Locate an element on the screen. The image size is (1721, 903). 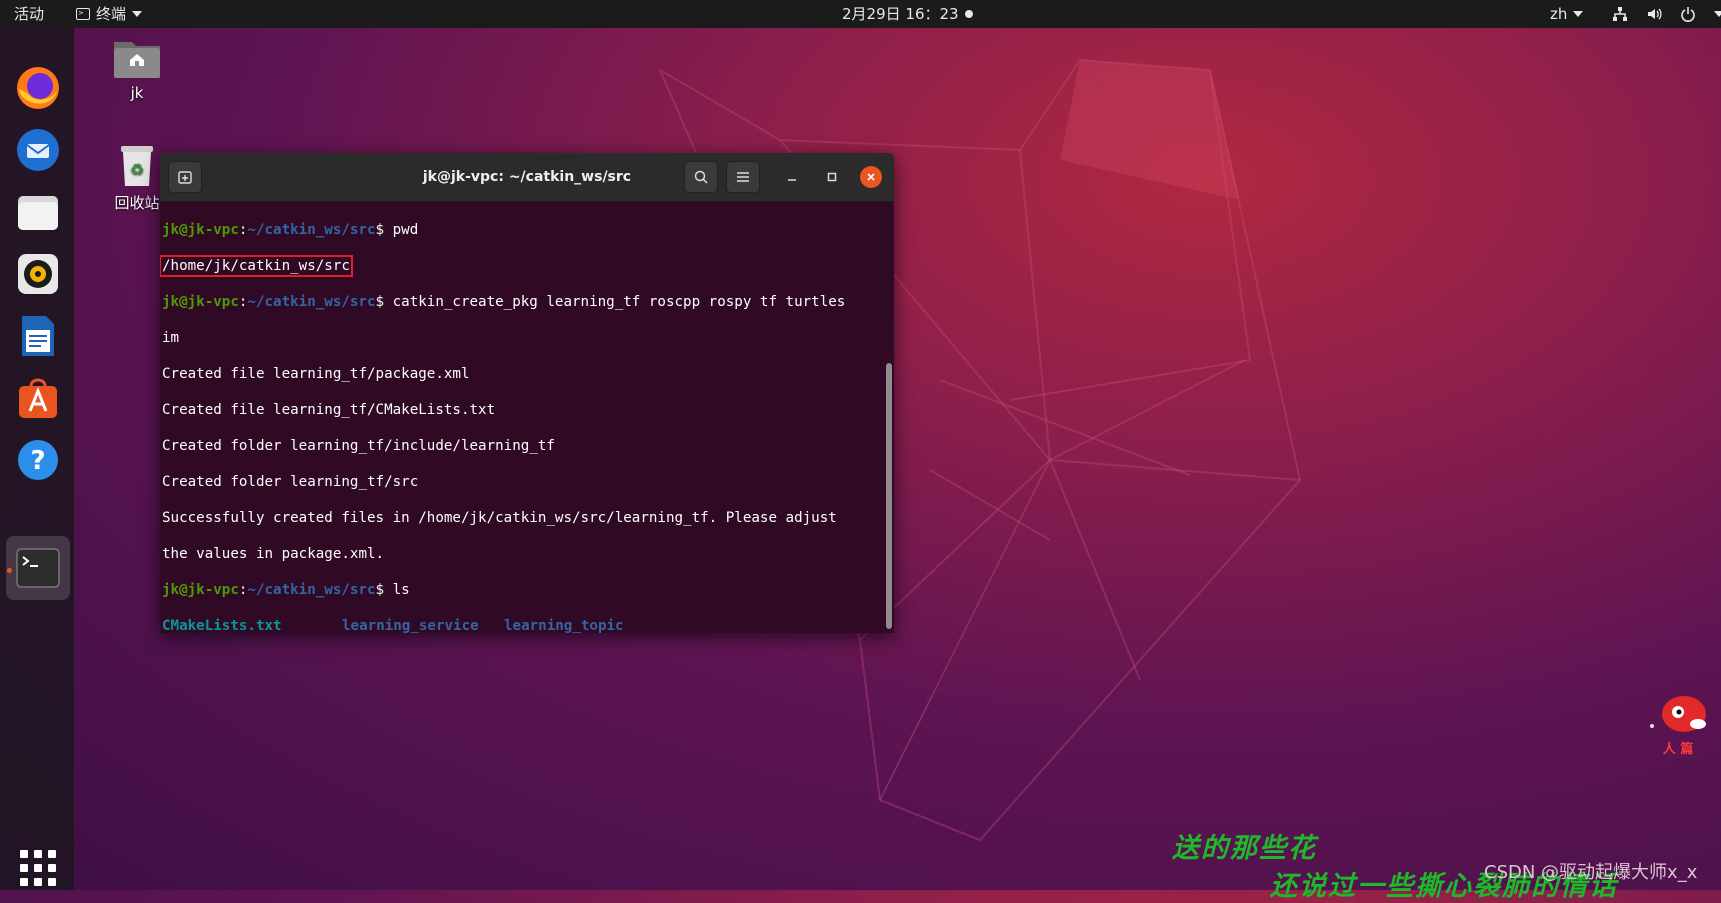
firefox-icon is located at coordinates (38, 88).